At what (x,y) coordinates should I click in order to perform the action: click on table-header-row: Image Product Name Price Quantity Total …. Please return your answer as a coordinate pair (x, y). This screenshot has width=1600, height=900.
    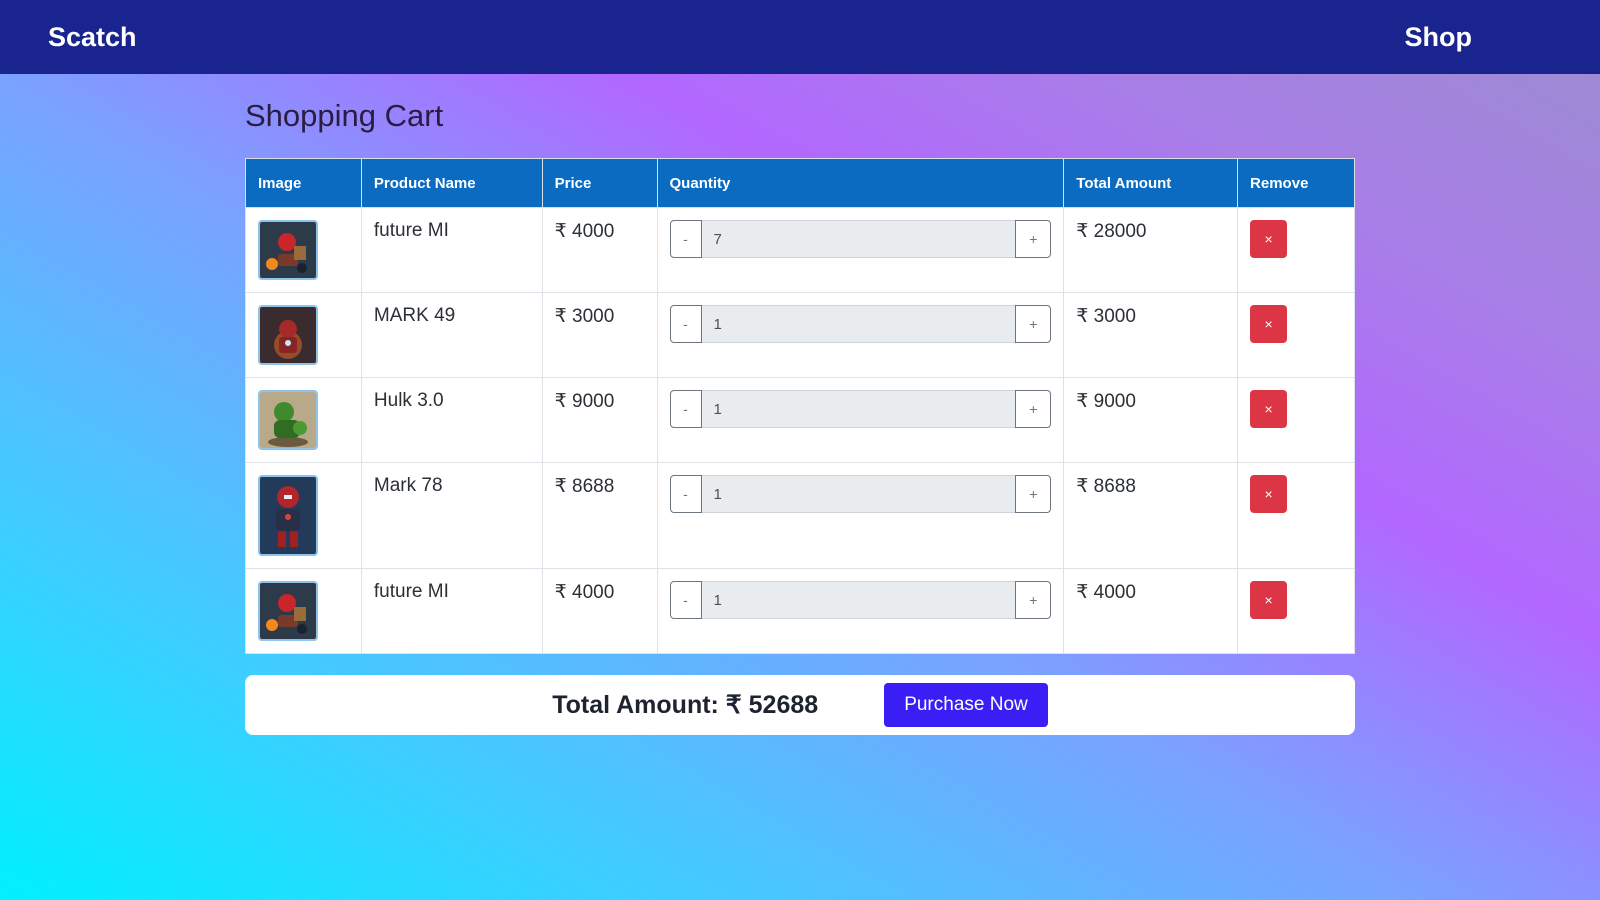
    Looking at the image, I should click on (800, 183).